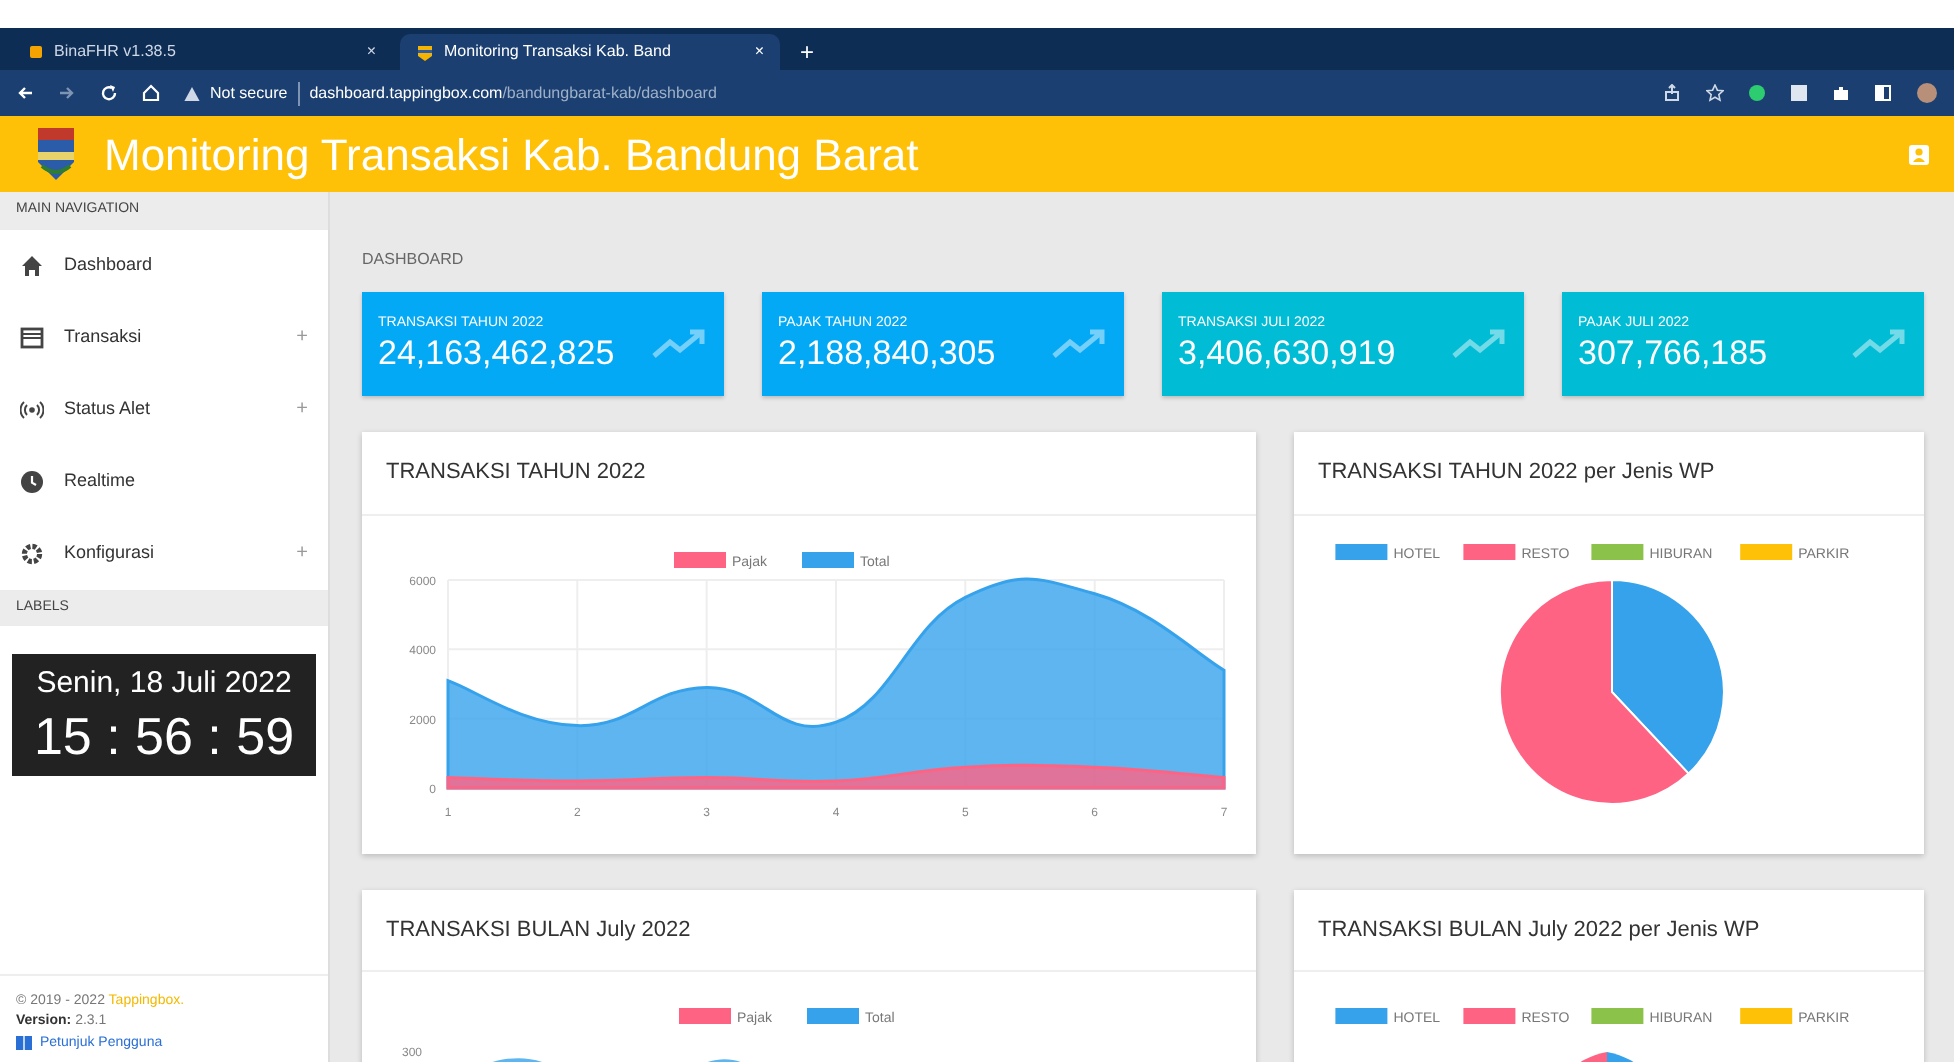 The image size is (1954, 1062). I want to click on warning-icon, so click(192, 93).